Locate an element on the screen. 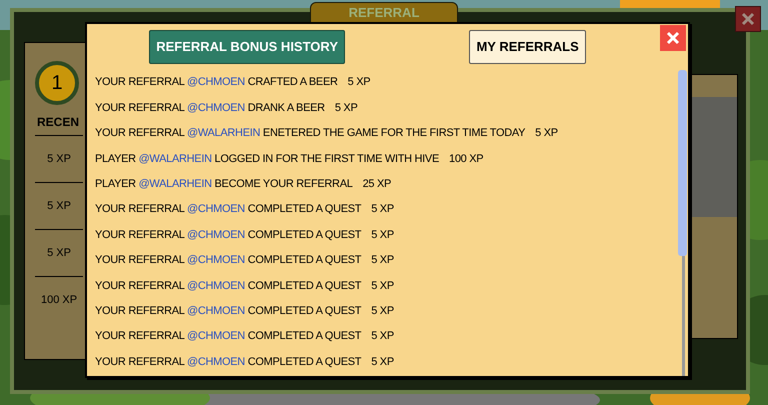 This screenshot has height=405, width=768. scrollbar-thumb is located at coordinates (682, 163).